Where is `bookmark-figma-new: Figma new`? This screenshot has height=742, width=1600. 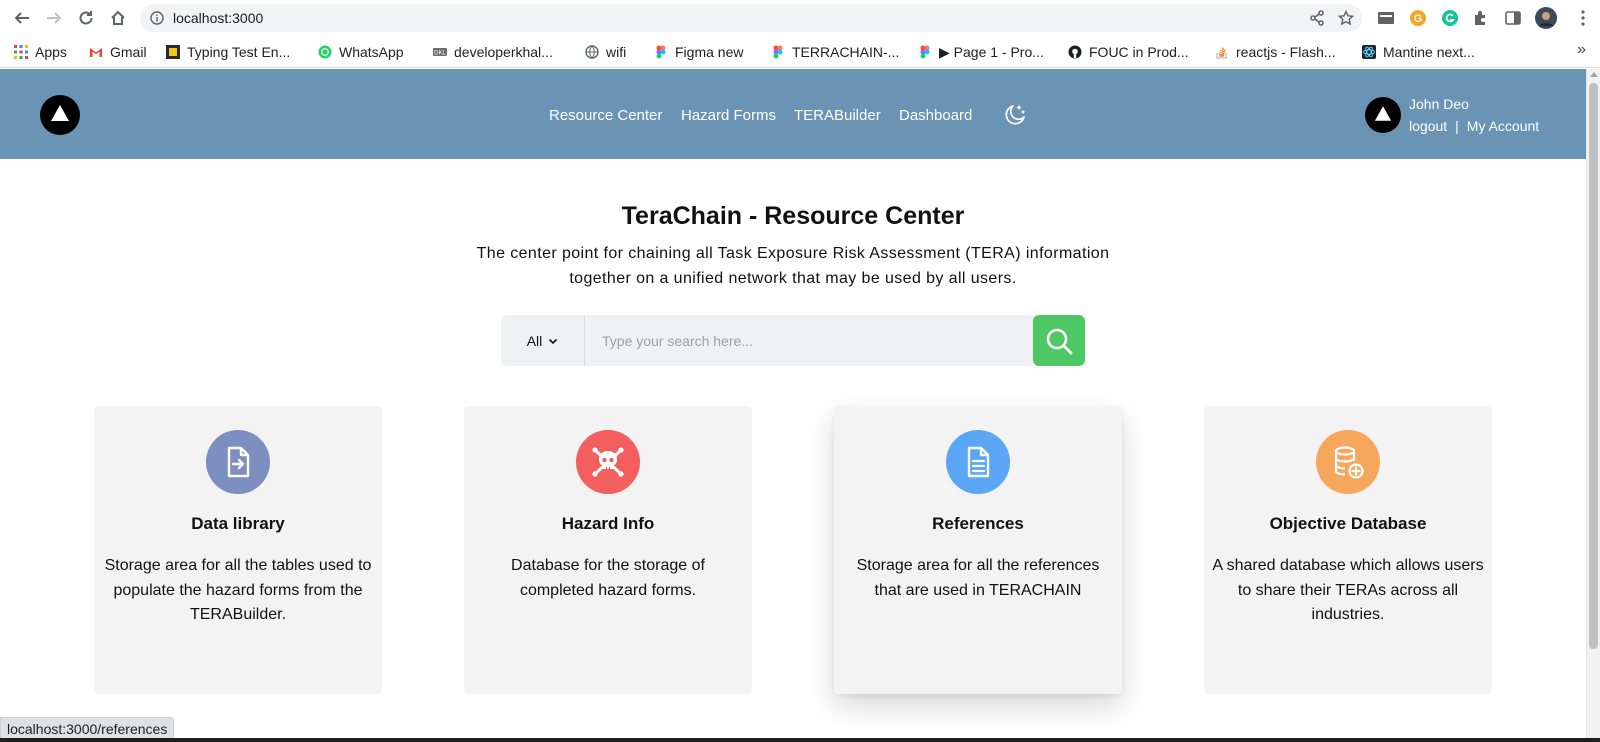
bookmark-figma-new: Figma new is located at coordinates (698, 52).